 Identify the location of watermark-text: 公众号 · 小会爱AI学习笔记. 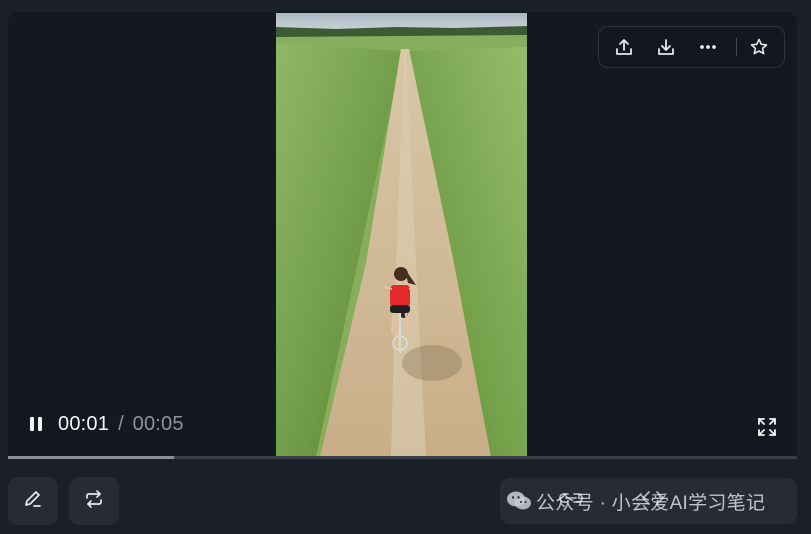
(651, 503).